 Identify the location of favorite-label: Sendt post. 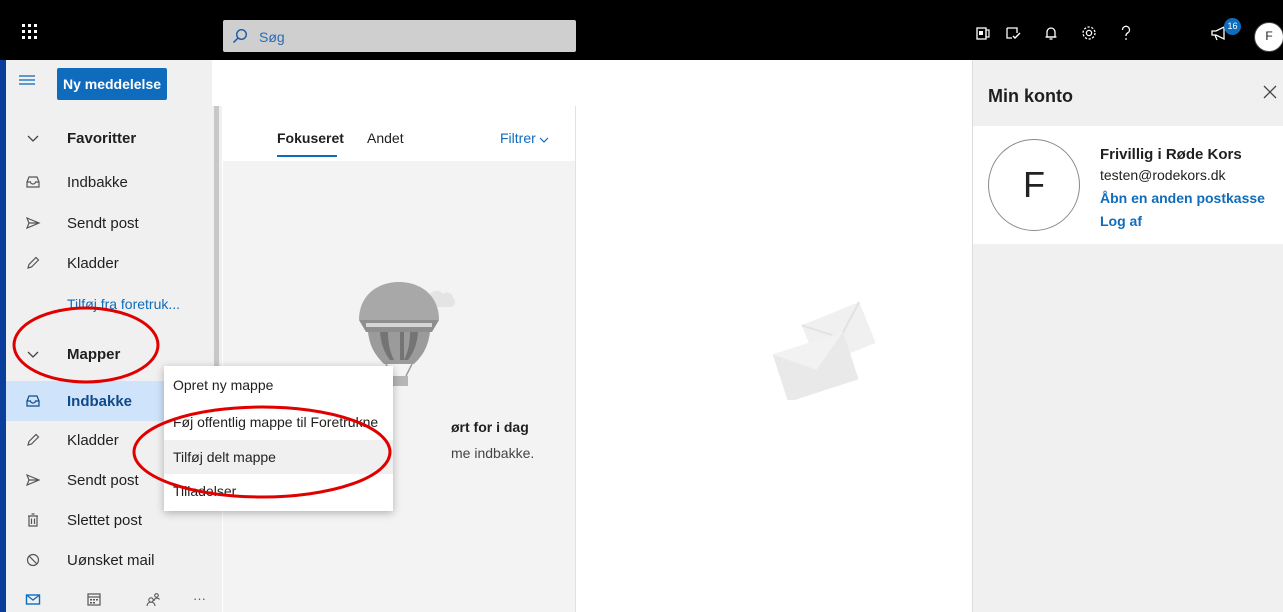
(103, 223).